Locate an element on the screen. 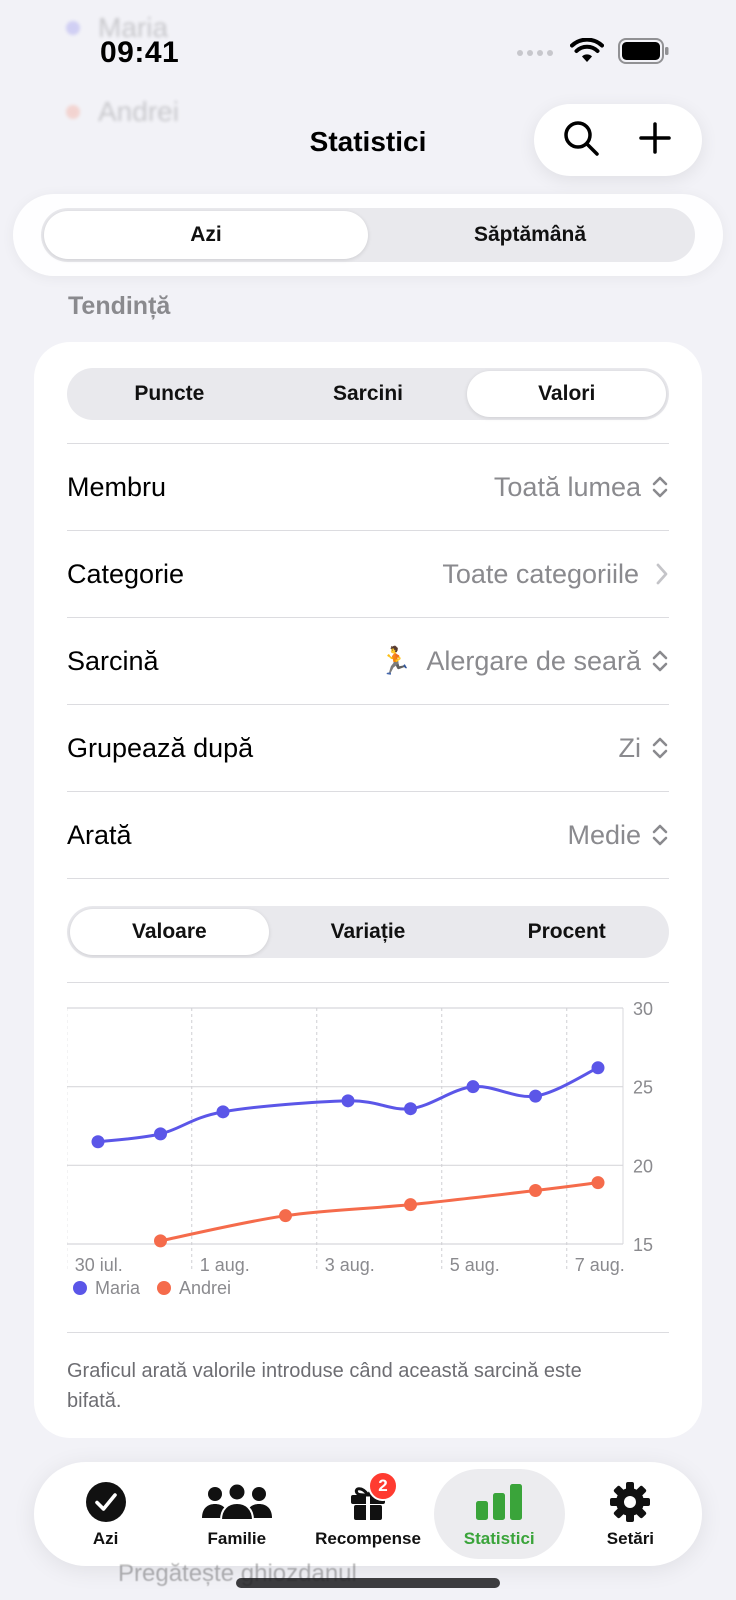 The height and width of the screenshot is (1600, 736). x-tick-label: 3 aug. is located at coordinates (350, 1265).